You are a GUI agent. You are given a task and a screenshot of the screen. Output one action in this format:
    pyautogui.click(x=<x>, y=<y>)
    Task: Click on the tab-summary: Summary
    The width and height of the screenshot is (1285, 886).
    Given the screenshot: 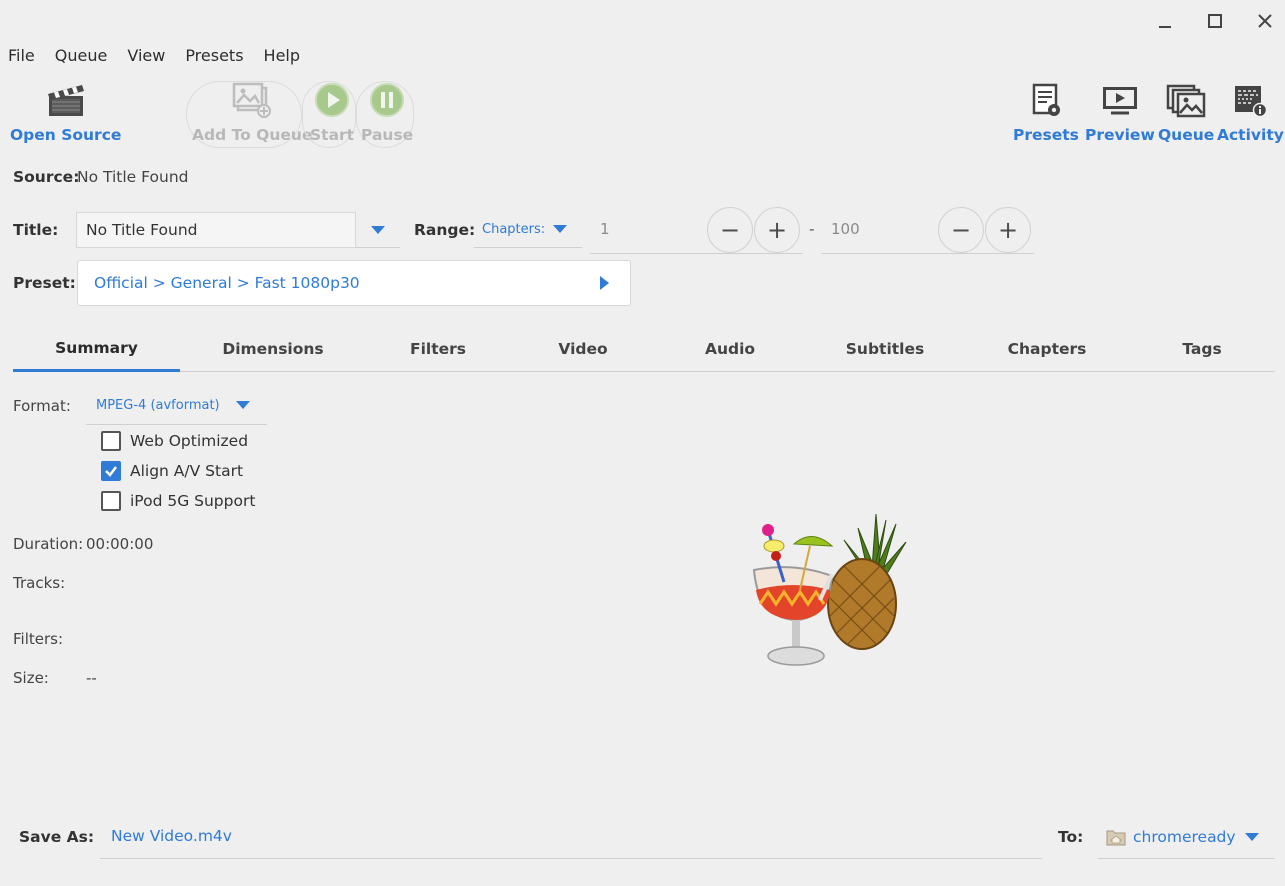 What is the action you would take?
    pyautogui.click(x=96, y=349)
    